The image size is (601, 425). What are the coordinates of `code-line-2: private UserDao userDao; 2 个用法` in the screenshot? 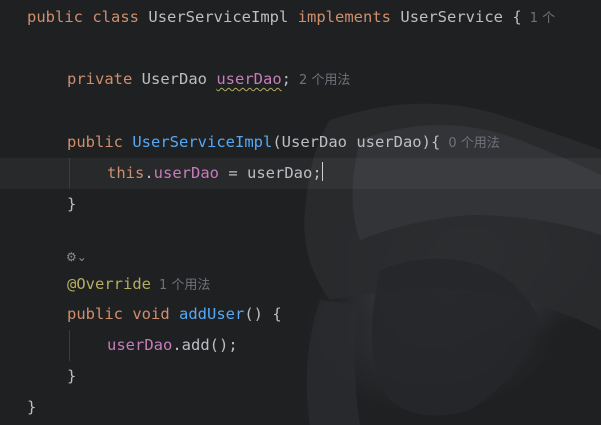 It's located at (208, 79).